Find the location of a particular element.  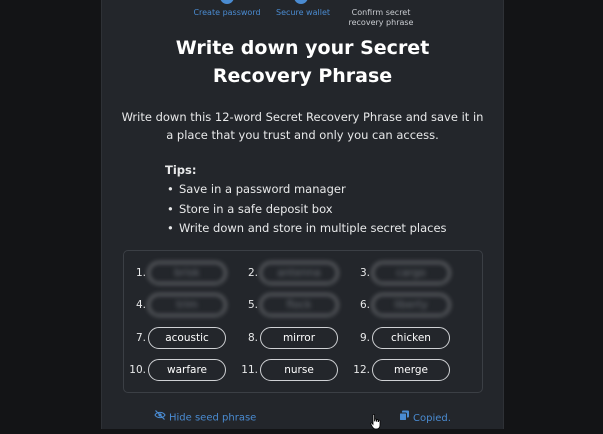

copied-label: Copied. is located at coordinates (432, 418).